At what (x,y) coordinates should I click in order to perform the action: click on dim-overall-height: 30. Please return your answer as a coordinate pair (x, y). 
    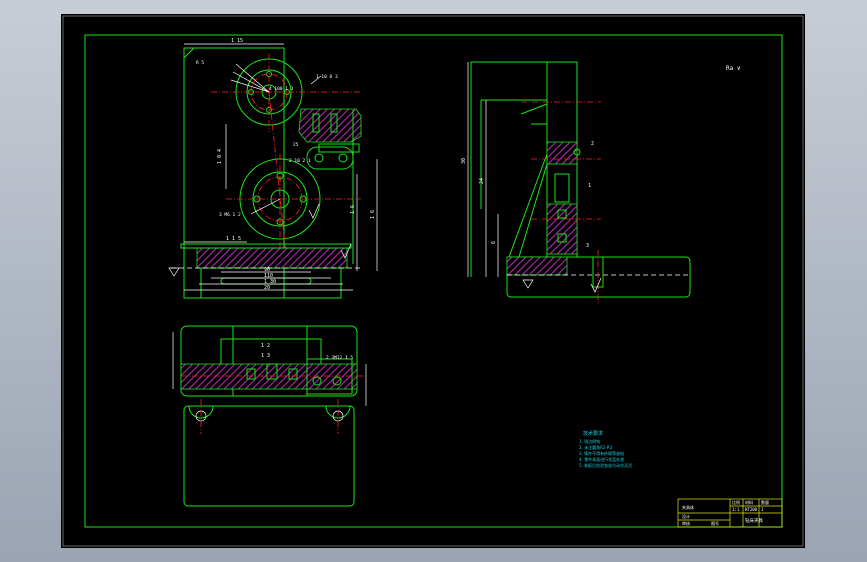
    Looking at the image, I should click on (464, 161).